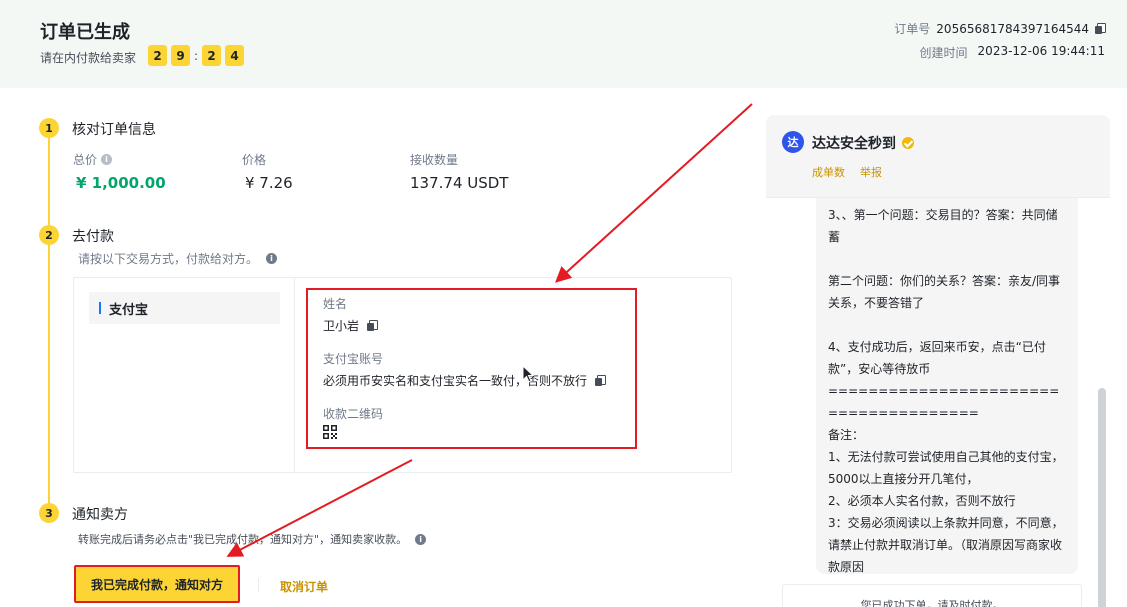 The height and width of the screenshot is (607, 1127). Describe the element at coordinates (129, 310) in the screenshot. I see `payment-method-label: 支付宝` at that location.